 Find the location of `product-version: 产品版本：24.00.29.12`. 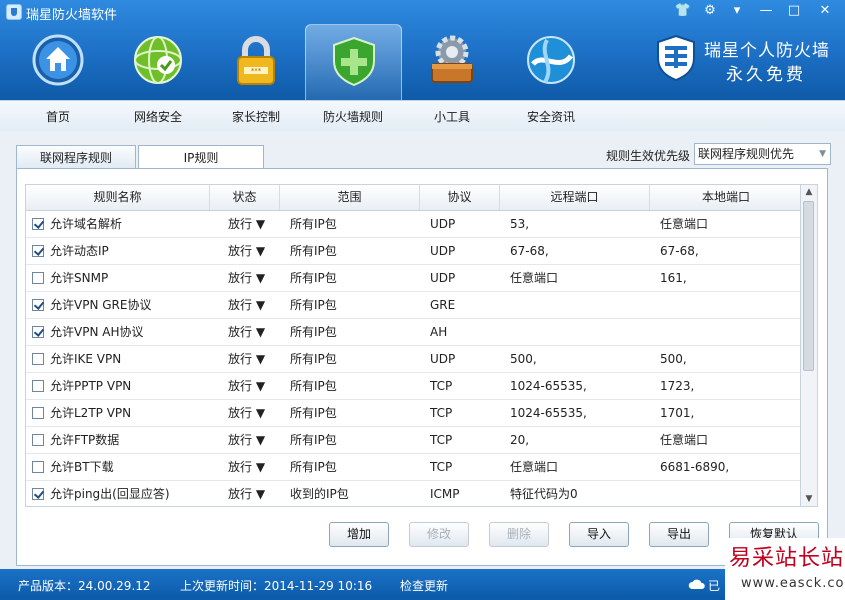

product-version: 产品版本：24.00.29.12 is located at coordinates (84, 586).